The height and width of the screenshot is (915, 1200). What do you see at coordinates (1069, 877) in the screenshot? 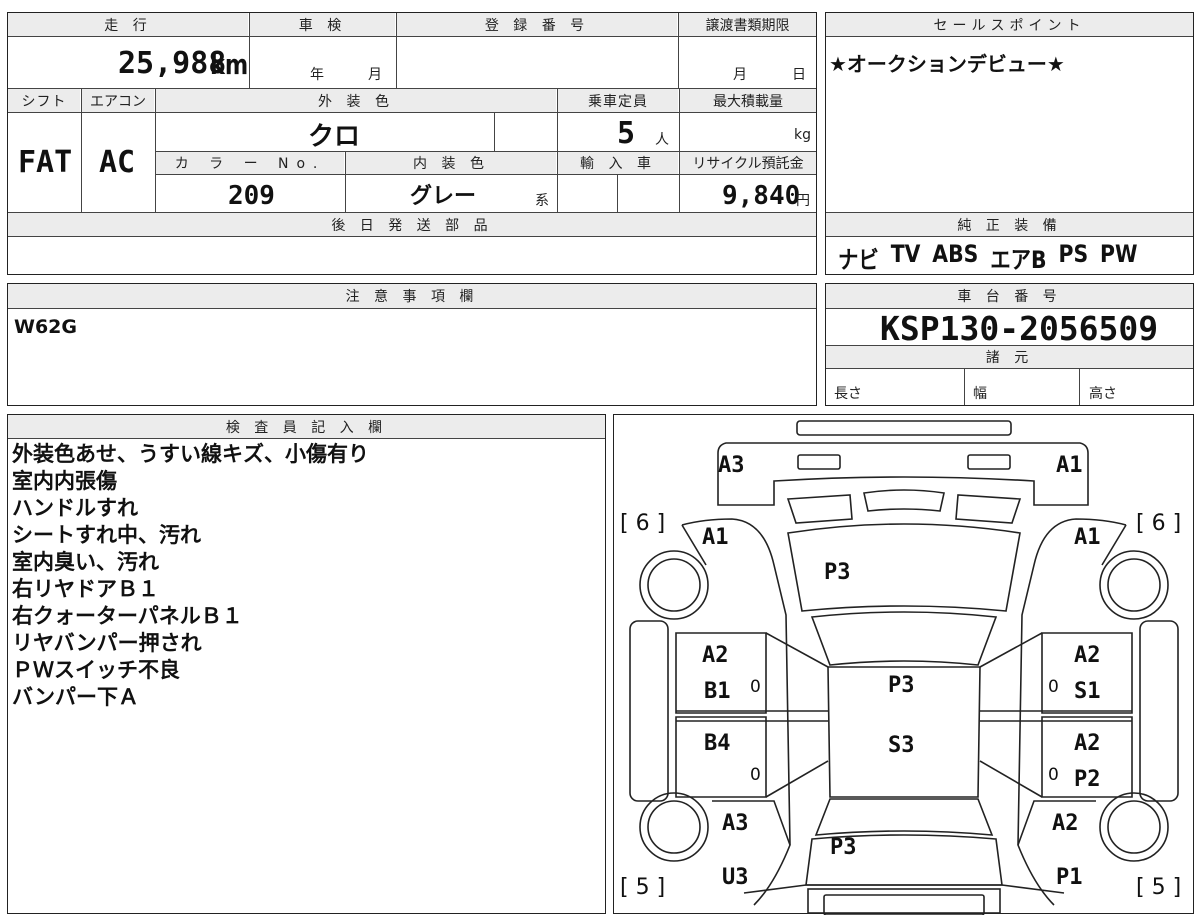
I see `damage-rear-bumper-right: P1` at bounding box center [1069, 877].